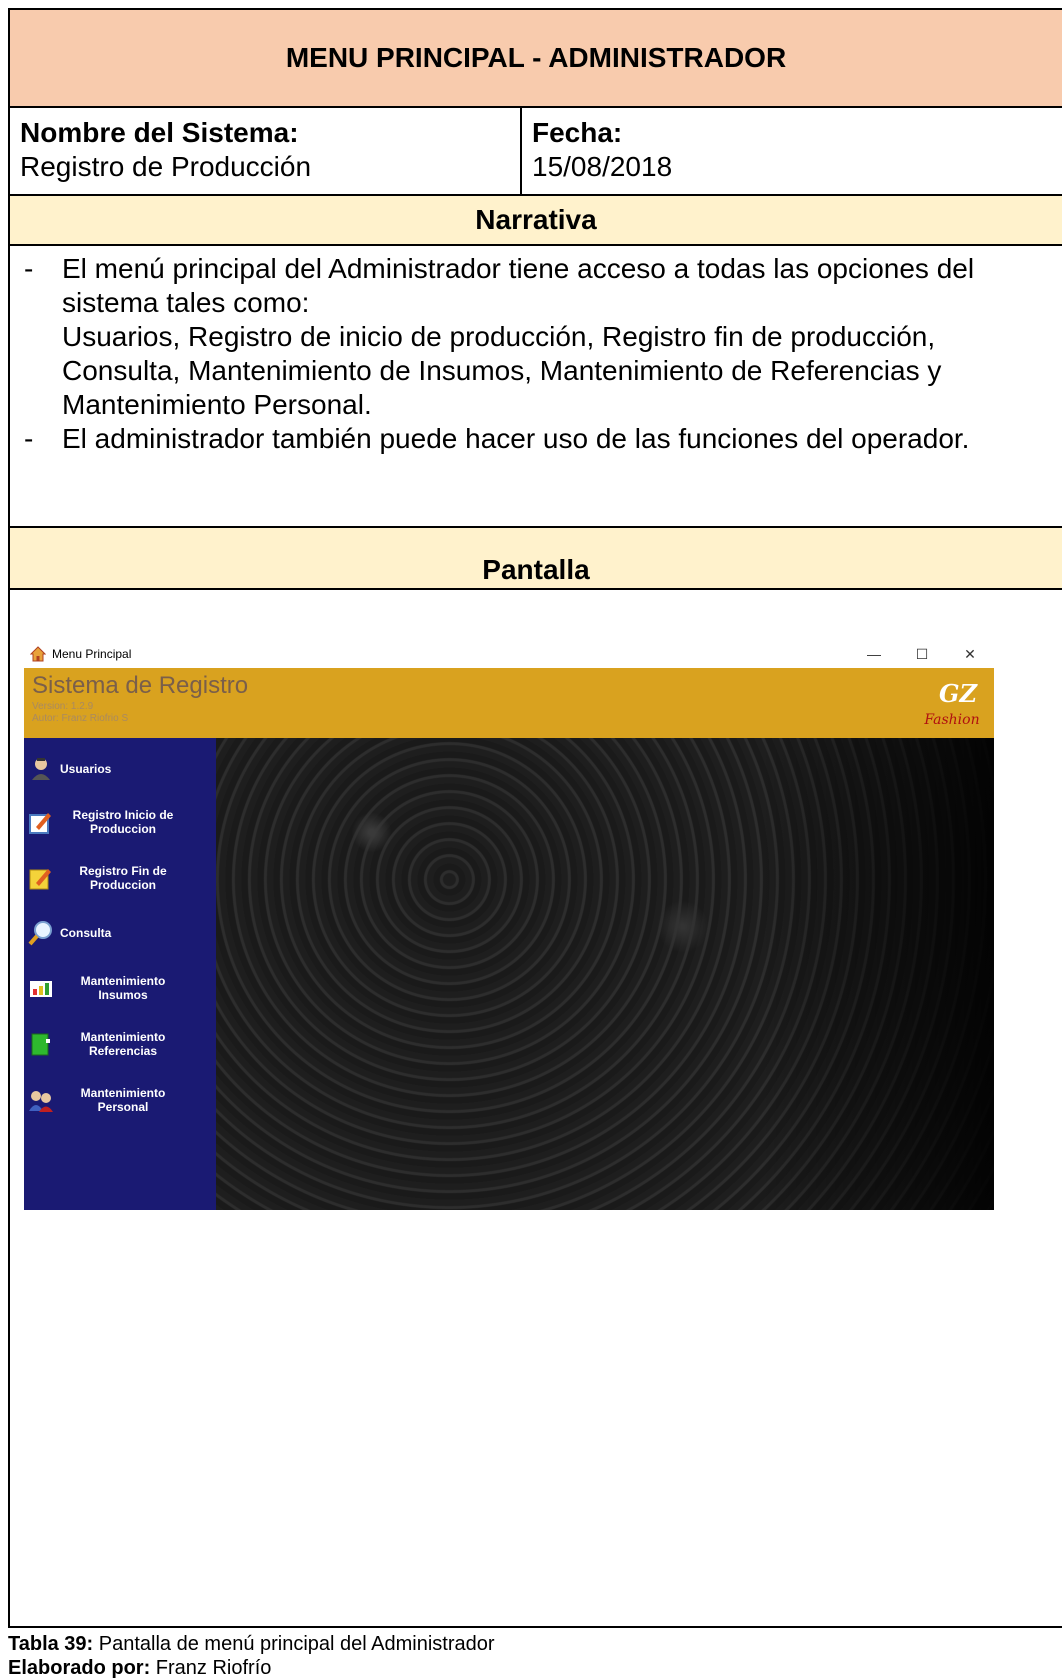 The width and height of the screenshot is (1062, 1680). What do you see at coordinates (80, 718) in the screenshot?
I see `author-text: Autor: Franz Riofrio S` at bounding box center [80, 718].